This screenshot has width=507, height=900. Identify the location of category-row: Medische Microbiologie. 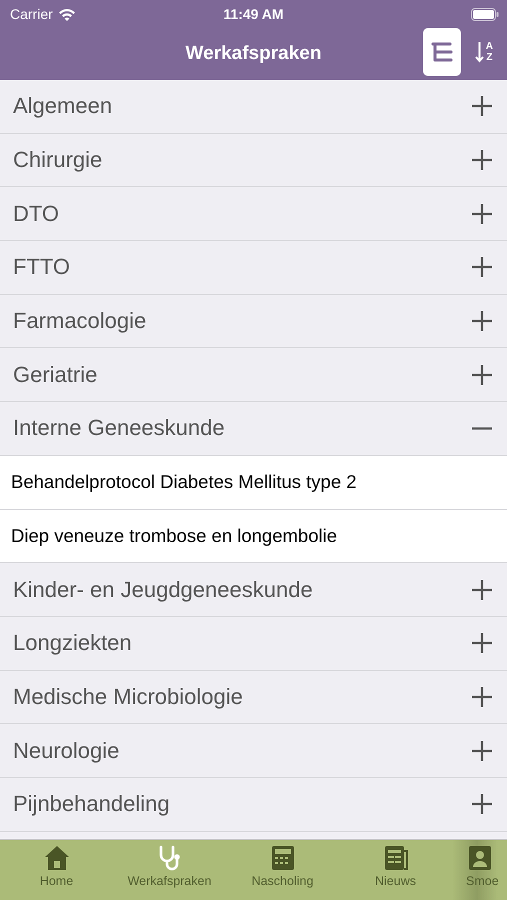
(253, 697).